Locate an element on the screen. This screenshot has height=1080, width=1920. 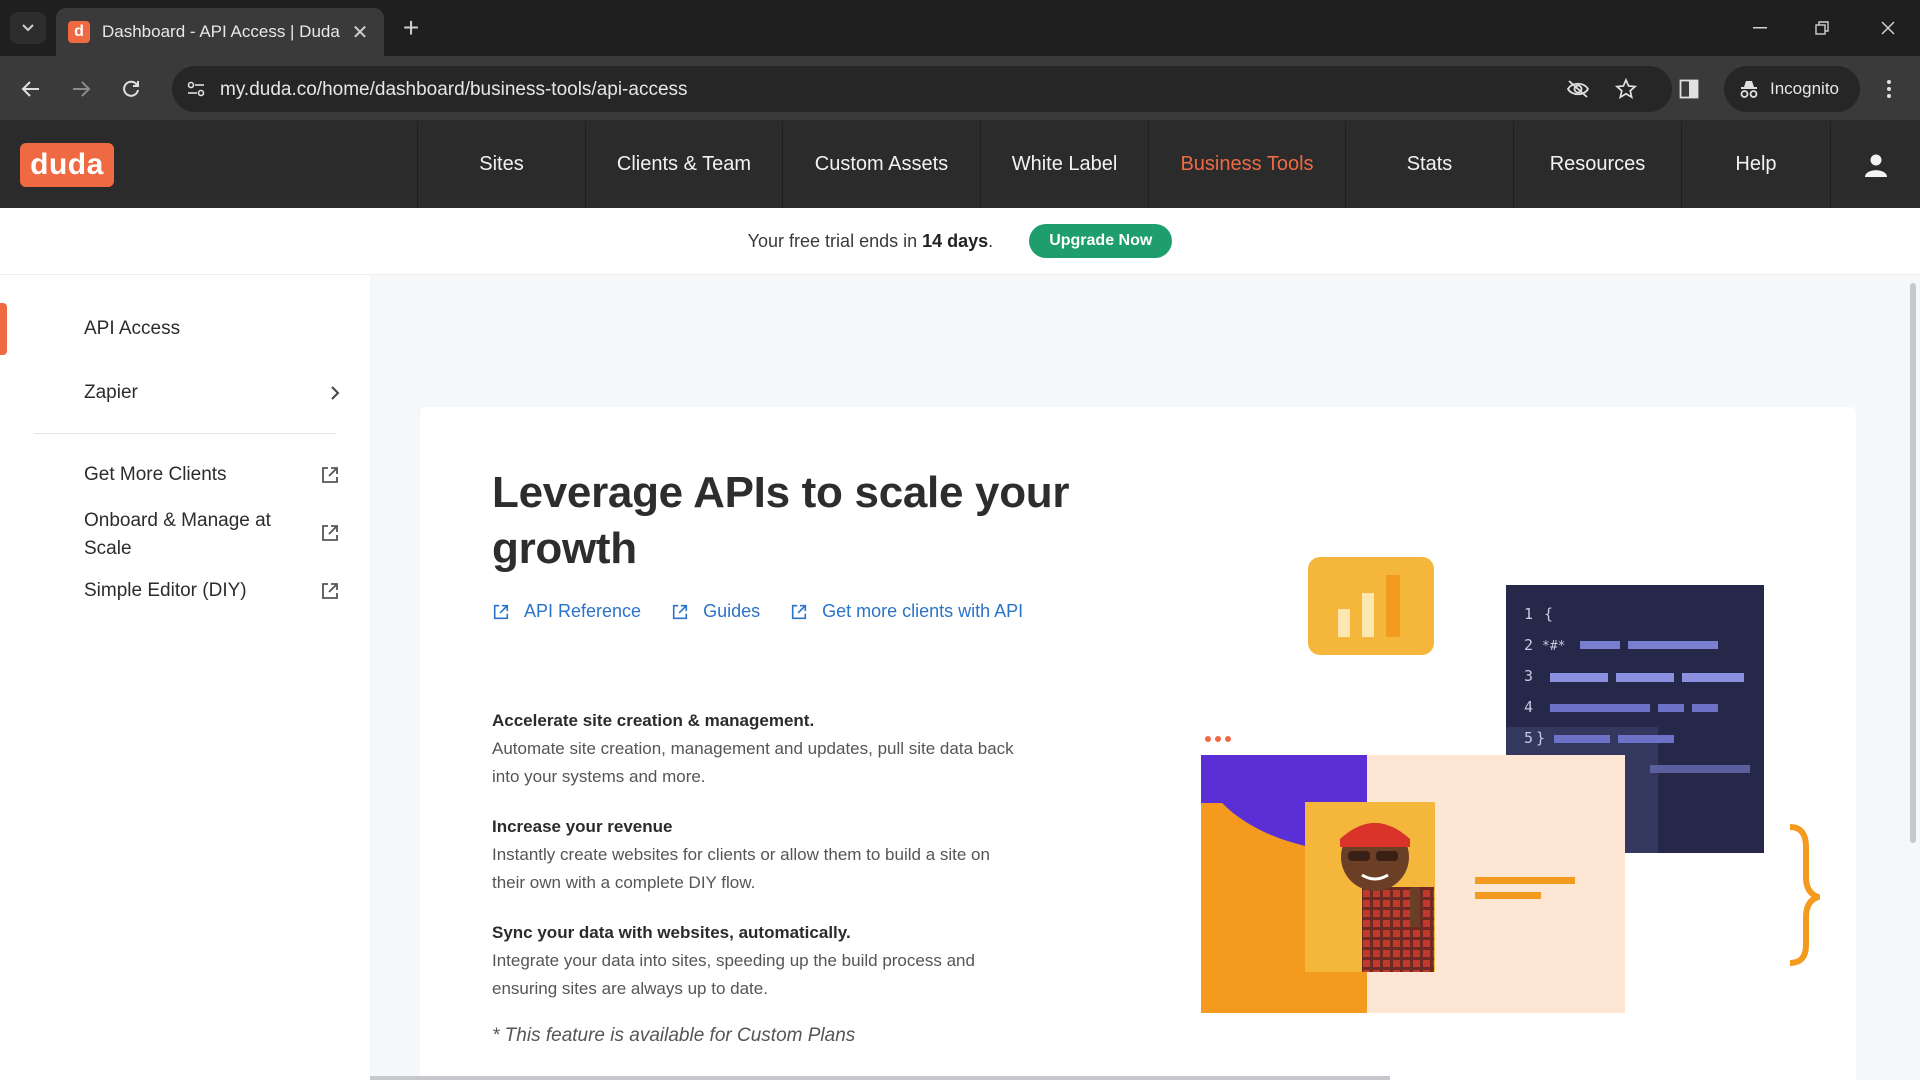
api-illustration: 1 { 2 *#* 3 4 5 } is located at coordinates (1510, 785).